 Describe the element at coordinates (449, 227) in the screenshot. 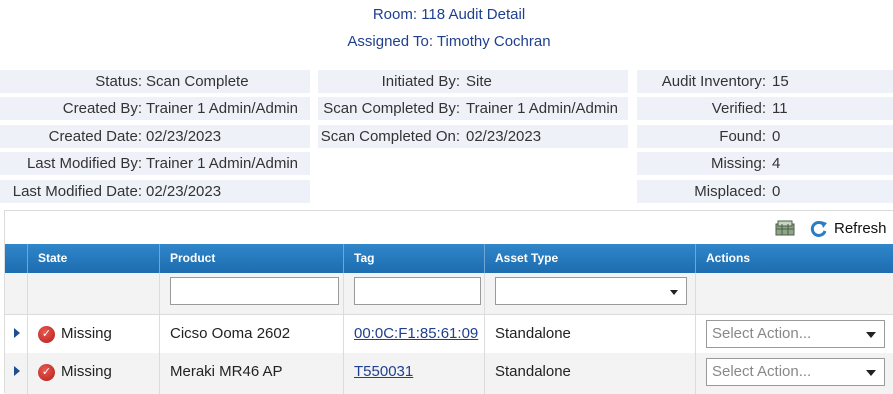

I see `grid-toolbar: Refresh` at that location.